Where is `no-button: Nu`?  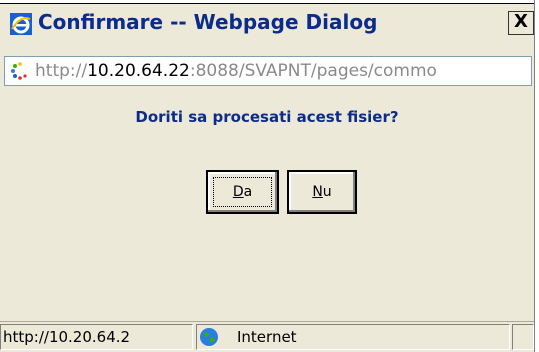
no-button: Nu is located at coordinates (322, 192).